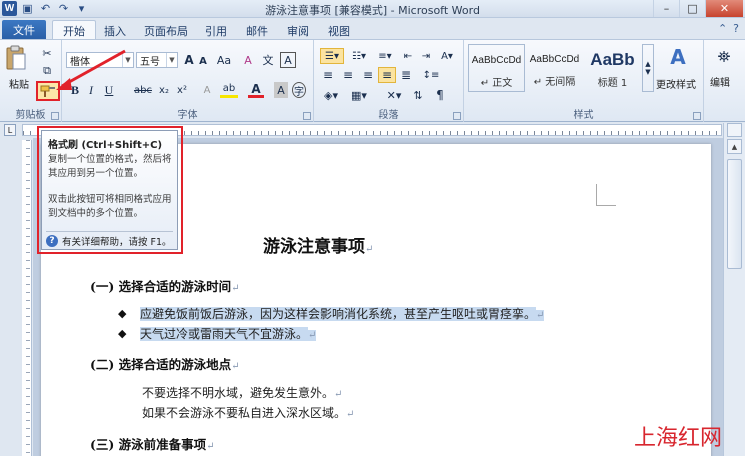  What do you see at coordinates (91, 69) in the screenshot?
I see `annotation-arrow-icon` at bounding box center [91, 69].